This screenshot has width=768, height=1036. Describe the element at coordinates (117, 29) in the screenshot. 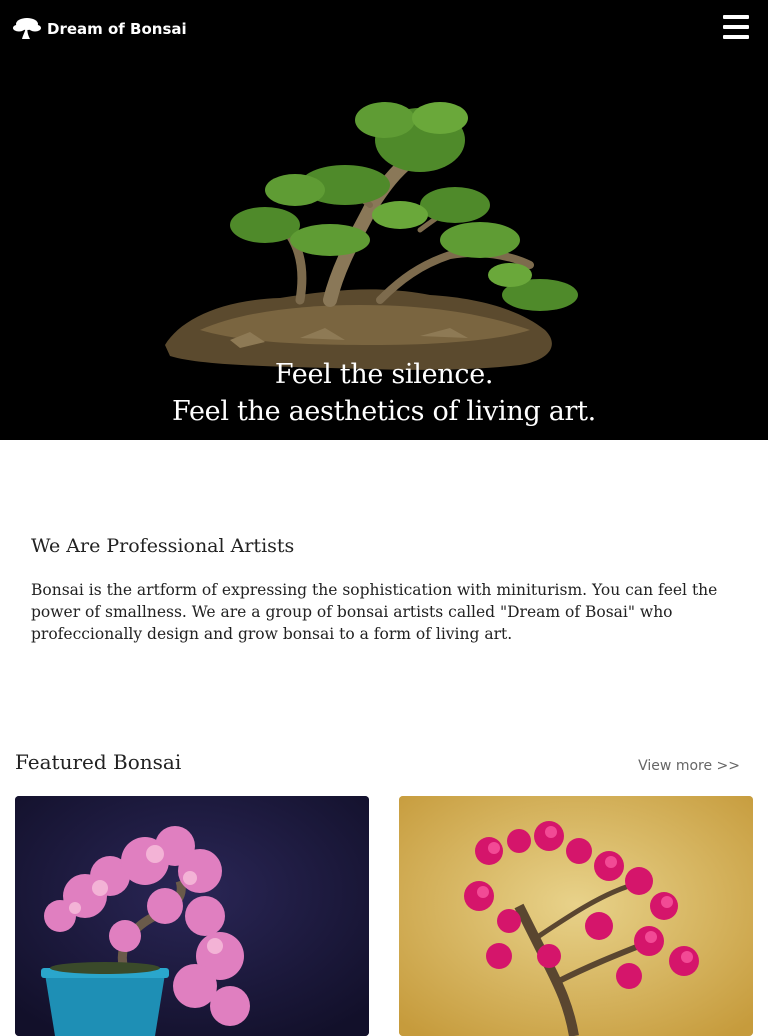

I see `brand-name: Dream of Bonsai` at that location.